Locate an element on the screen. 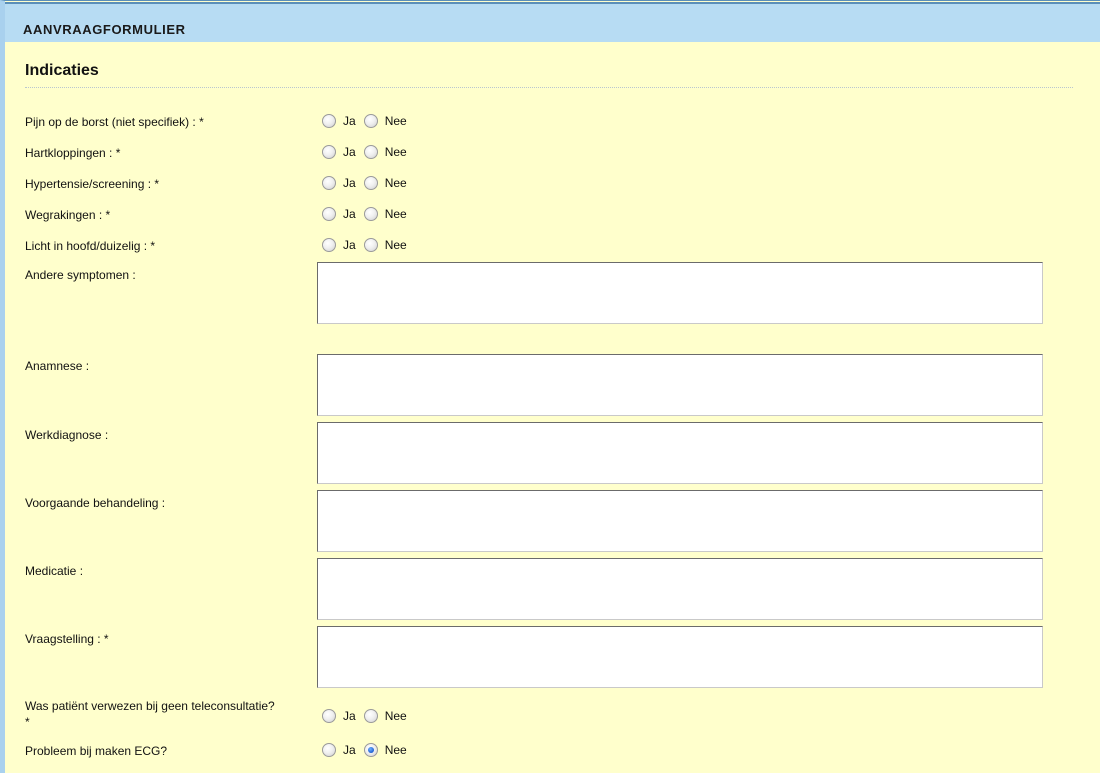 The image size is (1100, 773). radio-wegrakingen-nee is located at coordinates (370, 214).